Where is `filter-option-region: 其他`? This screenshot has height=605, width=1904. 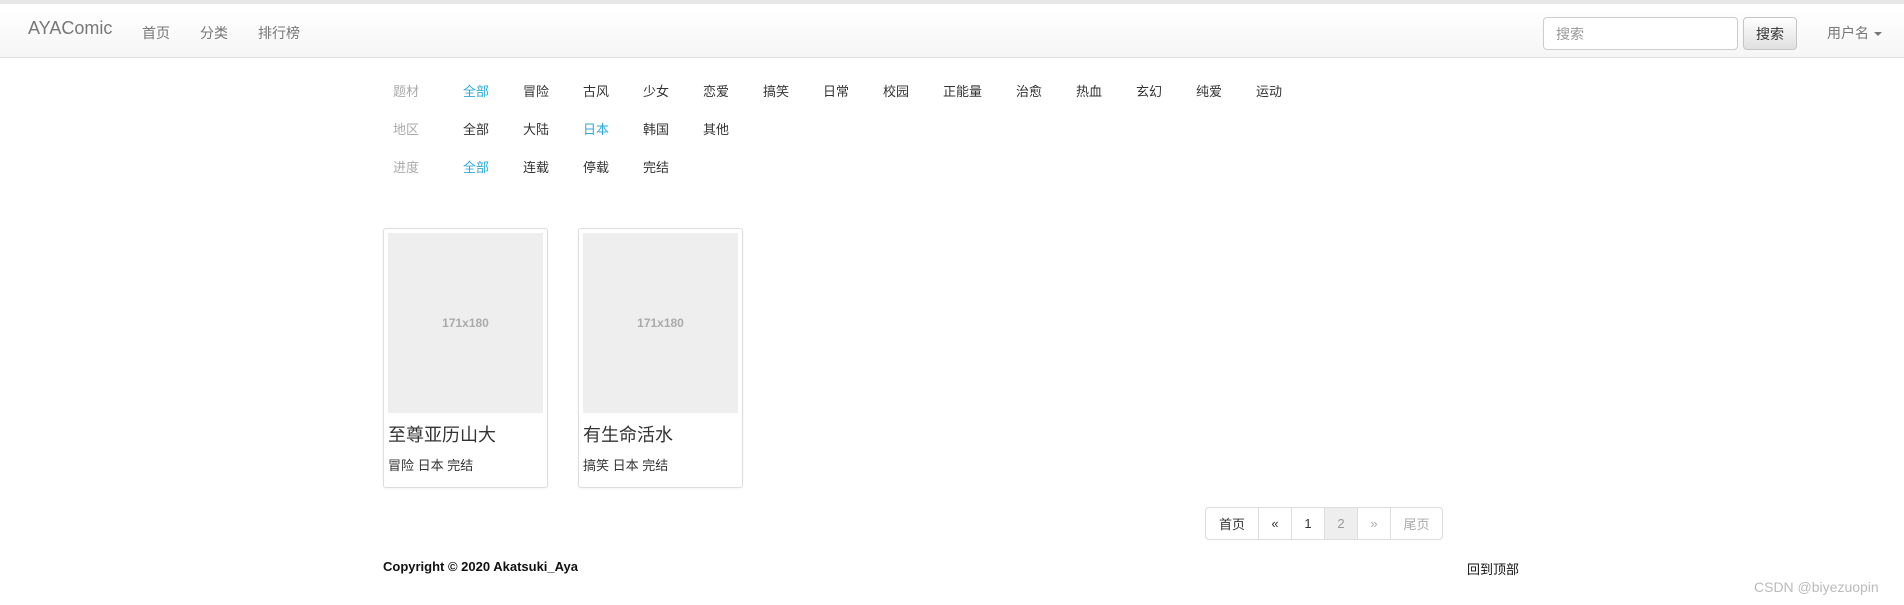
filter-option-region: 其他 is located at coordinates (716, 128).